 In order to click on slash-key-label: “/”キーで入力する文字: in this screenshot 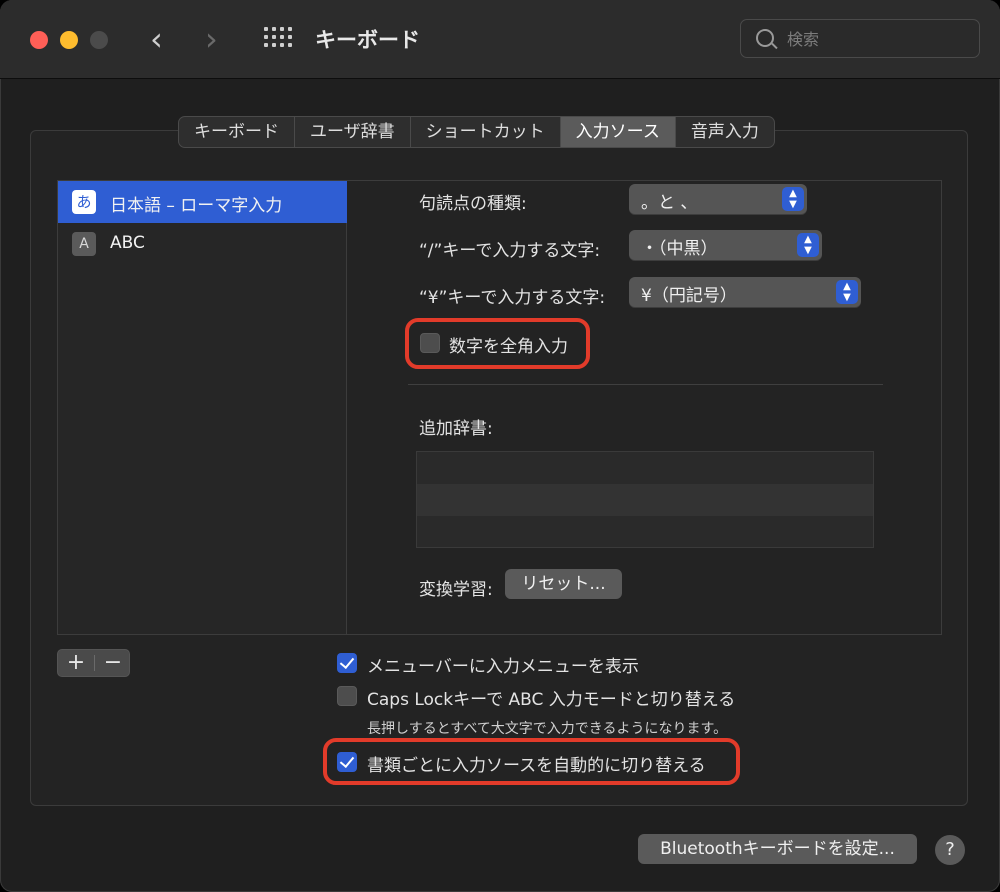, I will do `click(510, 251)`.